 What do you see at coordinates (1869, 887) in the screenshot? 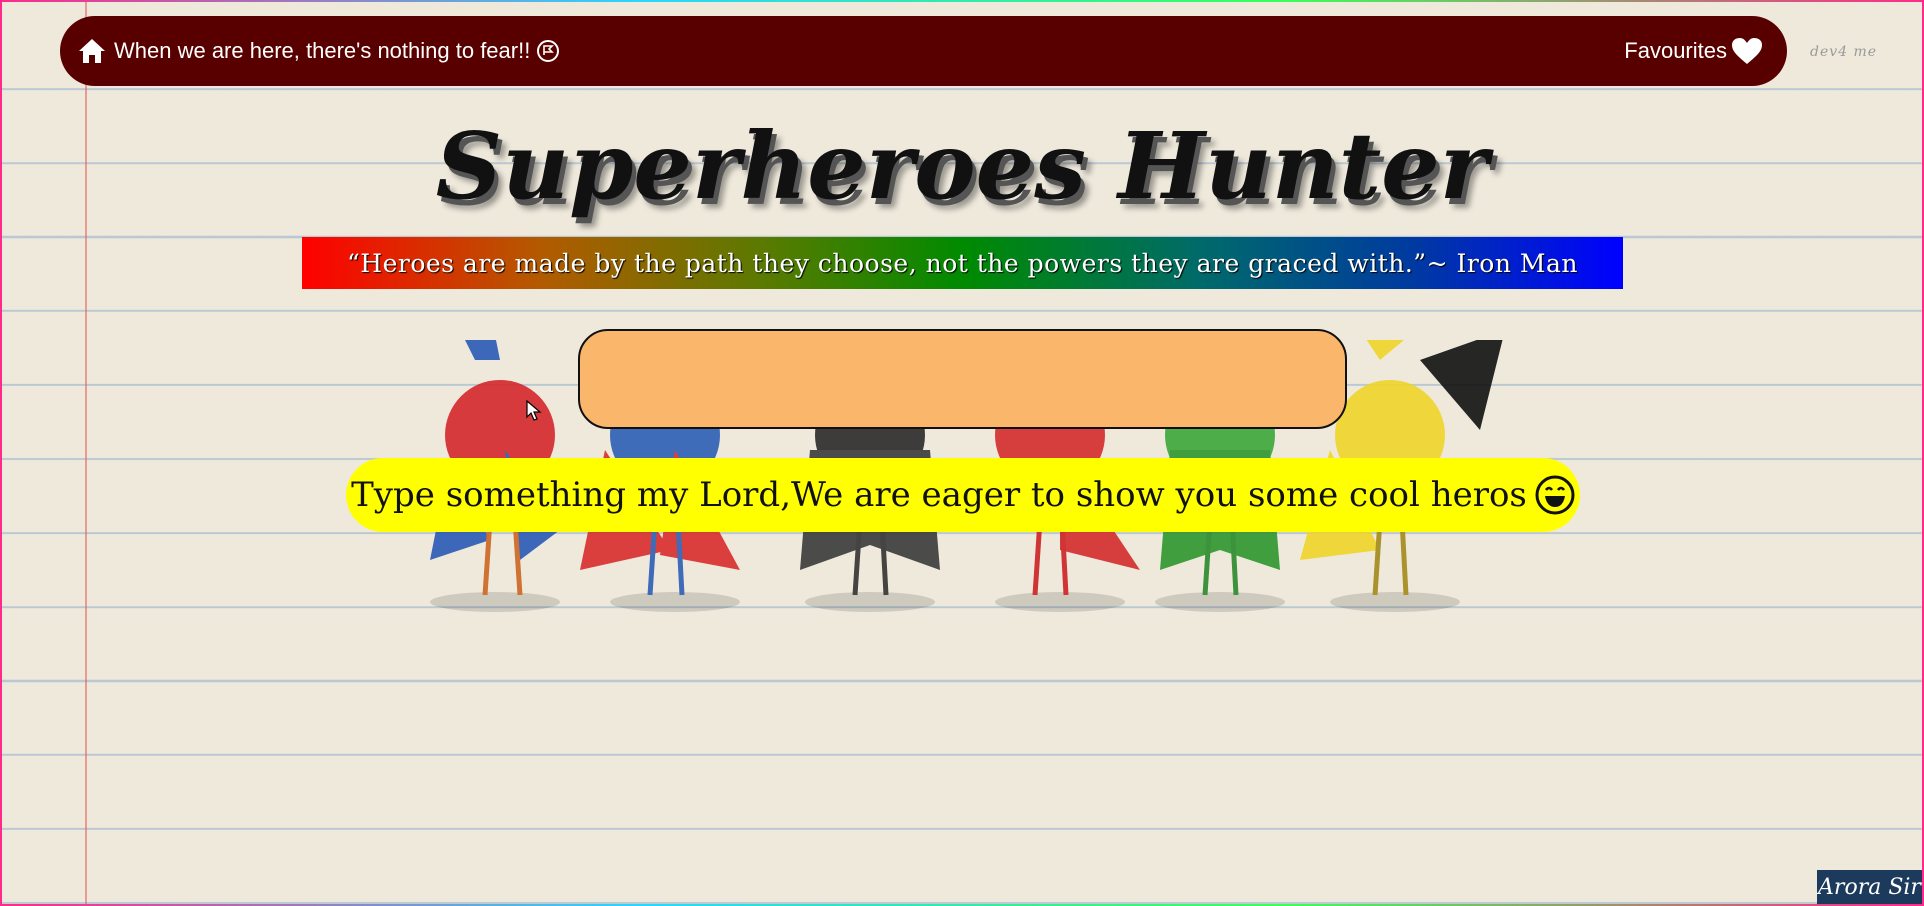
I see `author-badge: Arora Sir` at bounding box center [1869, 887].